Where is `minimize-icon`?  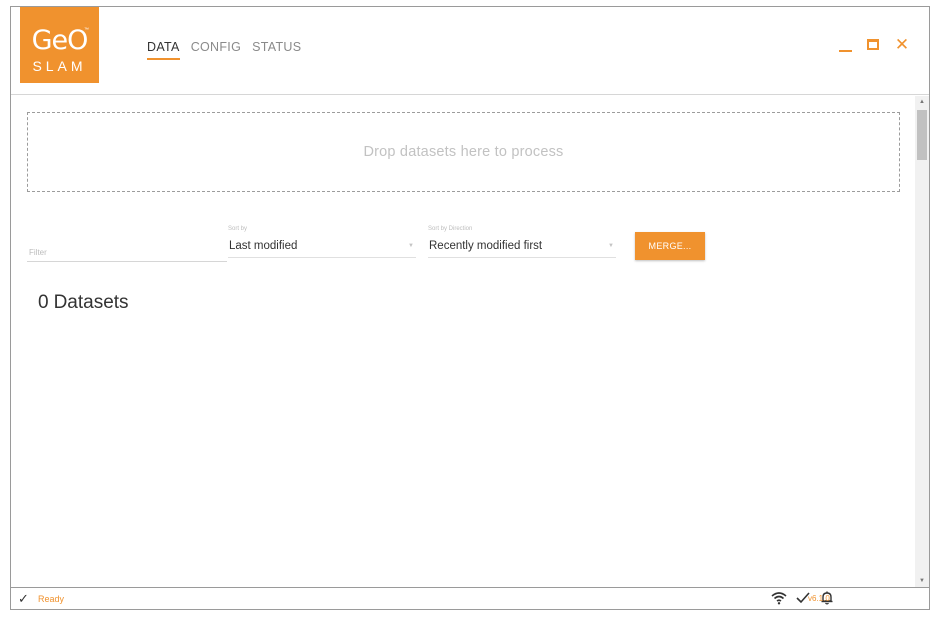
minimize-icon is located at coordinates (845, 51).